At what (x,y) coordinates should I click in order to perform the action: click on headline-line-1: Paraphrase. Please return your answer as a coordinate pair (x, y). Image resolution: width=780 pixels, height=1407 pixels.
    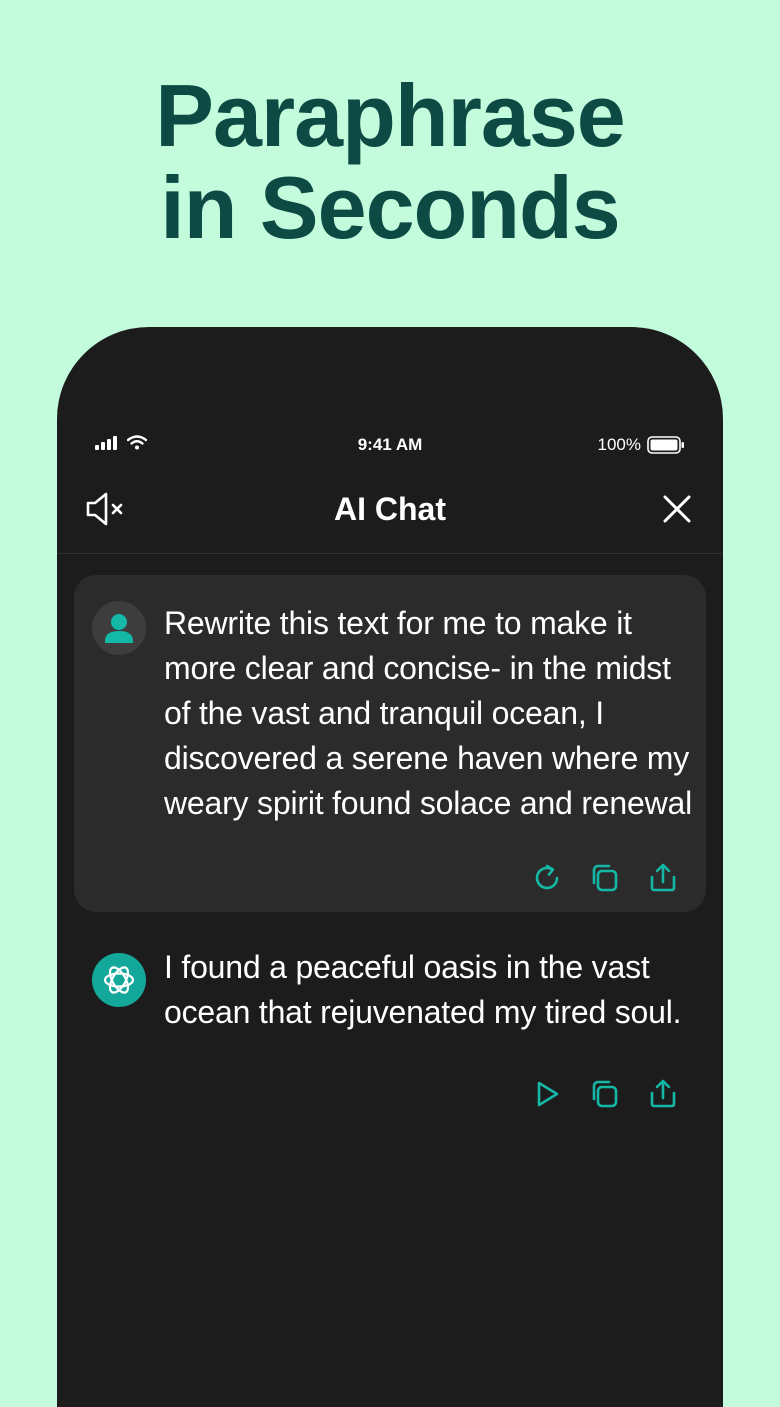
    Looking at the image, I should click on (390, 115).